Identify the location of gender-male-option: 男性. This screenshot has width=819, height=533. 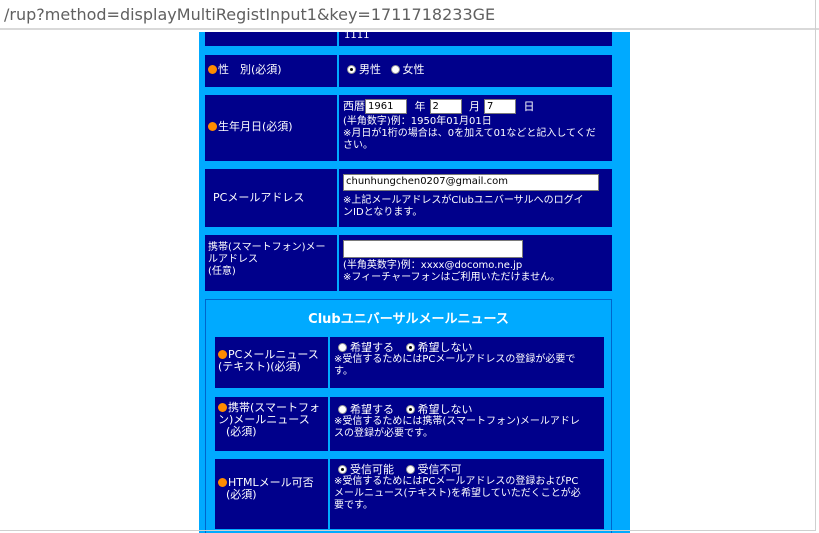
(364, 69).